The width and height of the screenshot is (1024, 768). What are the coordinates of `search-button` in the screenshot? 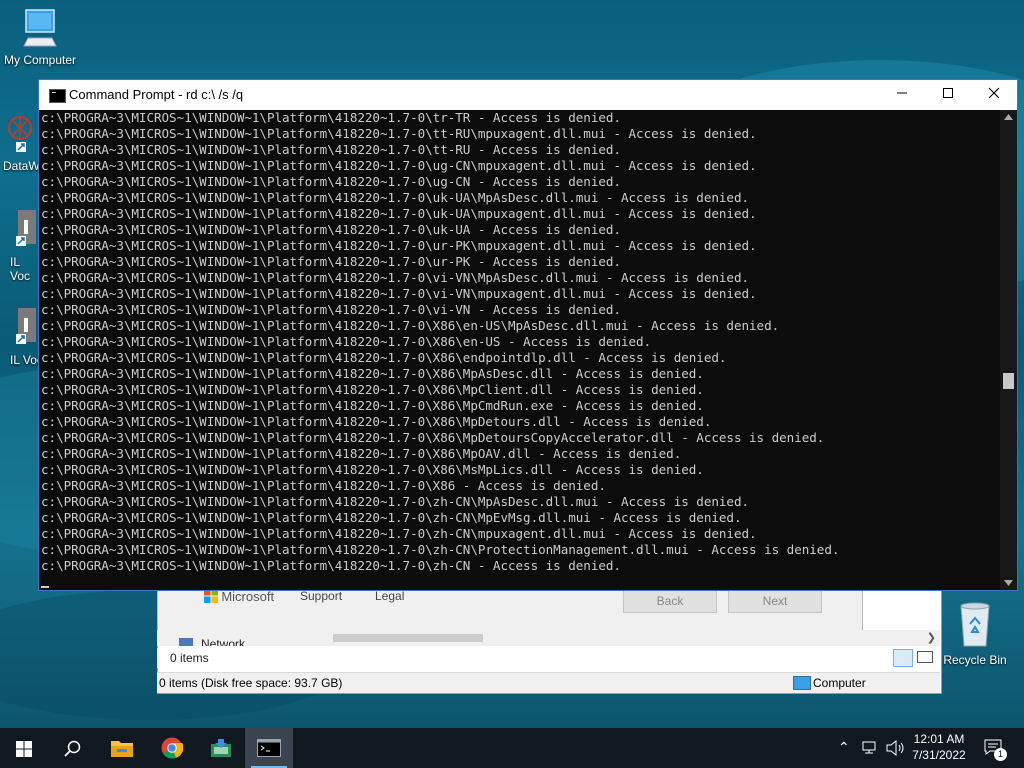 It's located at (72, 748).